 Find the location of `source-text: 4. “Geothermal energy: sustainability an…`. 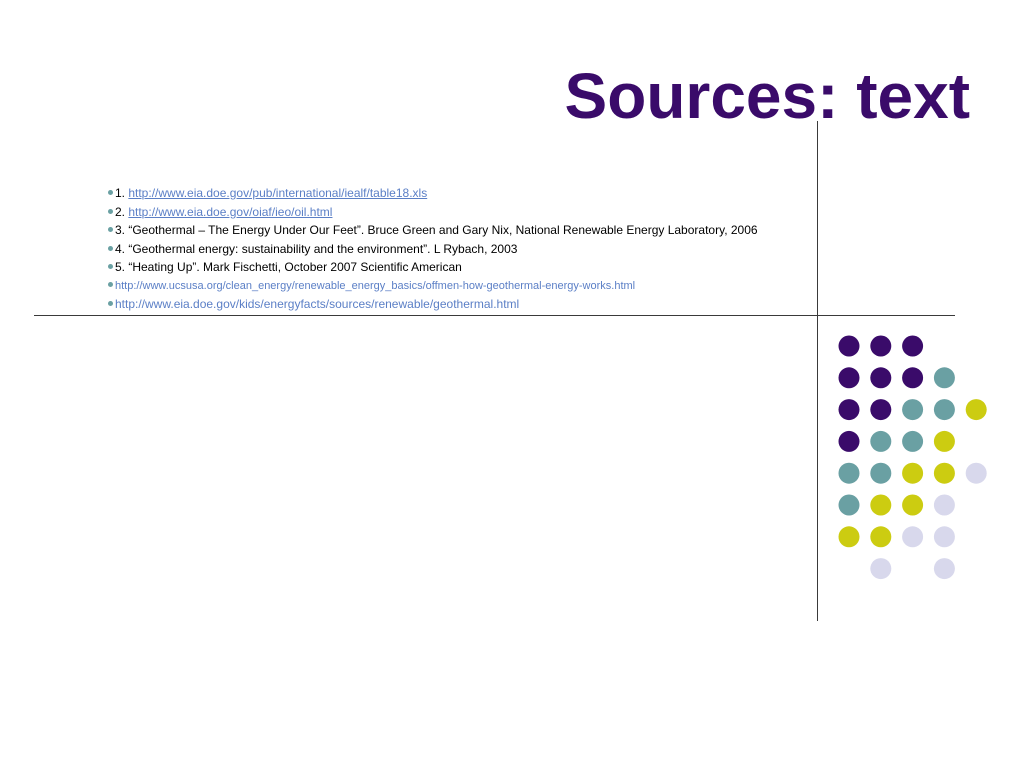

source-text: 4. “Geothermal energy: sustainability an… is located at coordinates (316, 248).